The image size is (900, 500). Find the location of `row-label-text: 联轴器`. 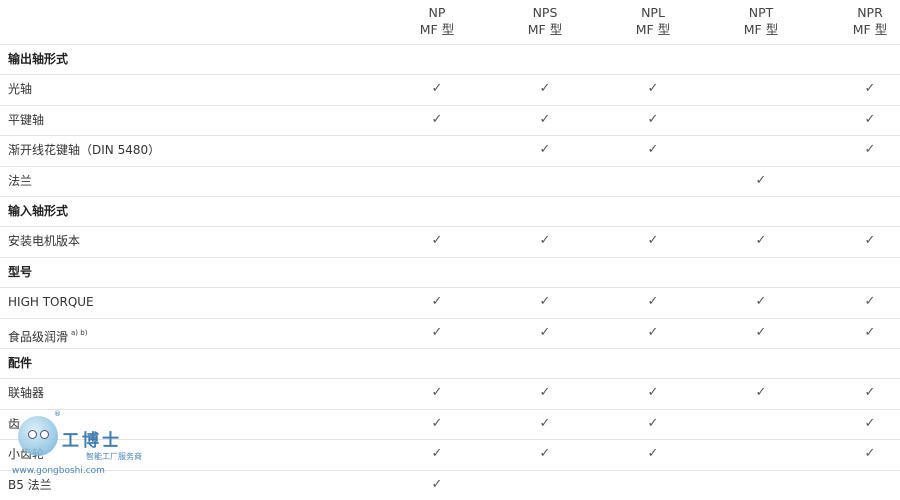

row-label-text: 联轴器 is located at coordinates (26, 393).